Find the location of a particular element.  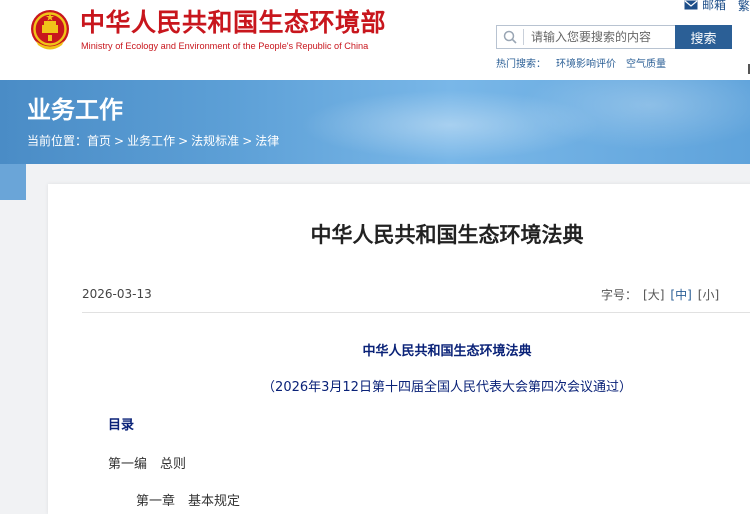

font-size-large: [大] is located at coordinates (653, 295).